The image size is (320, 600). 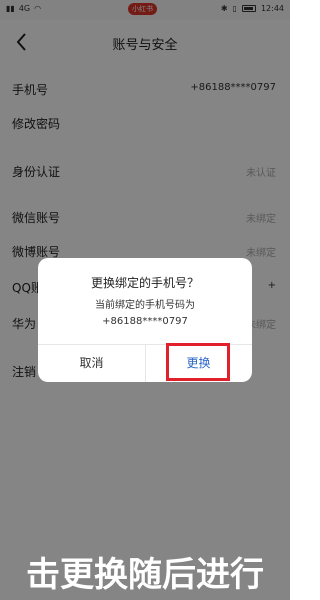 I want to click on dialog-title: 更换绑定的手机号？, so click(x=144, y=283).